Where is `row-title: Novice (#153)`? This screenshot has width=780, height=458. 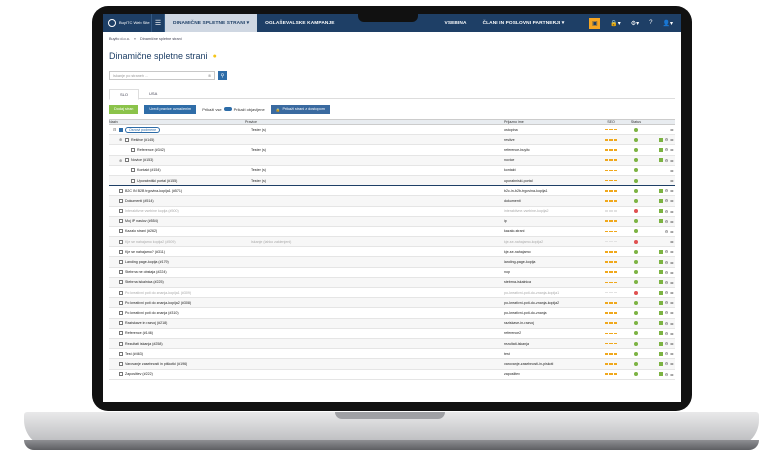 row-title: Novice (#153) is located at coordinates (142, 160).